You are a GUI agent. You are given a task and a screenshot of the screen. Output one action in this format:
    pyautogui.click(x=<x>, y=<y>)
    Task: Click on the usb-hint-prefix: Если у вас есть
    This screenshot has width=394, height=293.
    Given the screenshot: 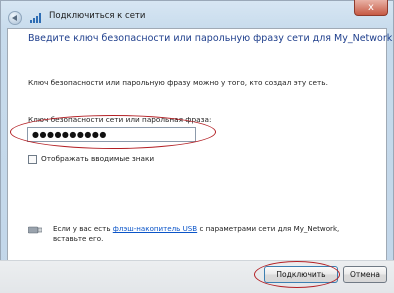 What is the action you would take?
    pyautogui.click(x=83, y=228)
    